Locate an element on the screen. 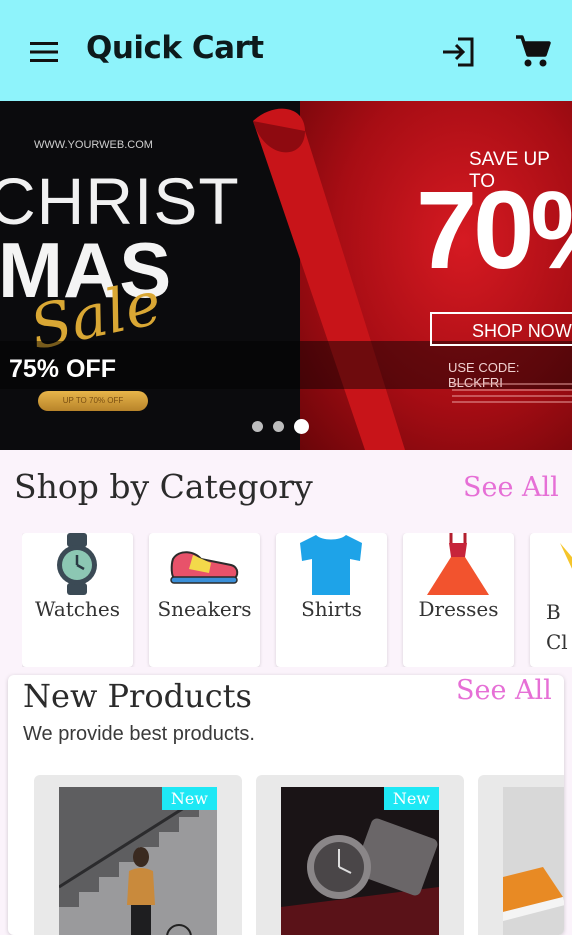 The width and height of the screenshot is (572, 935). category-card-baby-clothes: B Cl is located at coordinates (551, 600).